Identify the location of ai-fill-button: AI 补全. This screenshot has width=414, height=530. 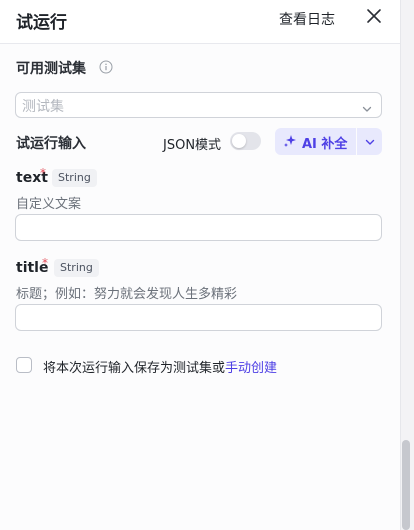
(315, 141).